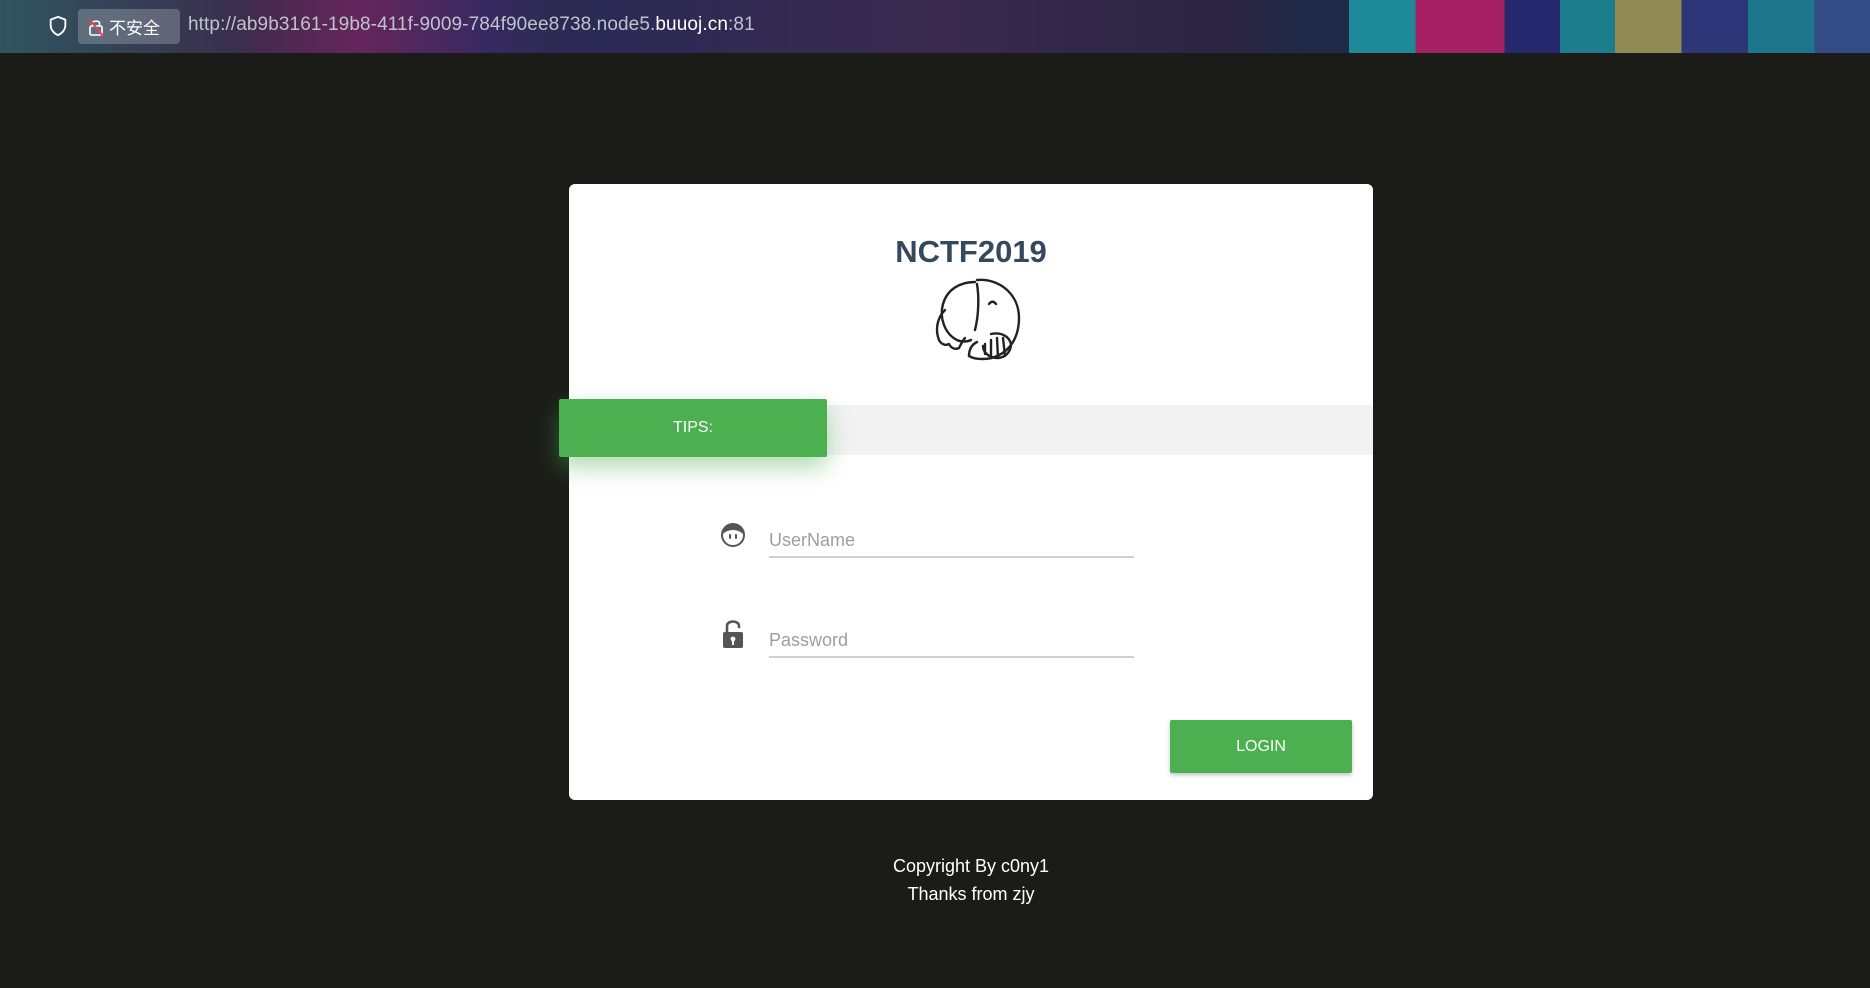 The image size is (1870, 988). I want to click on insecure-label: 不安全, so click(134, 28).